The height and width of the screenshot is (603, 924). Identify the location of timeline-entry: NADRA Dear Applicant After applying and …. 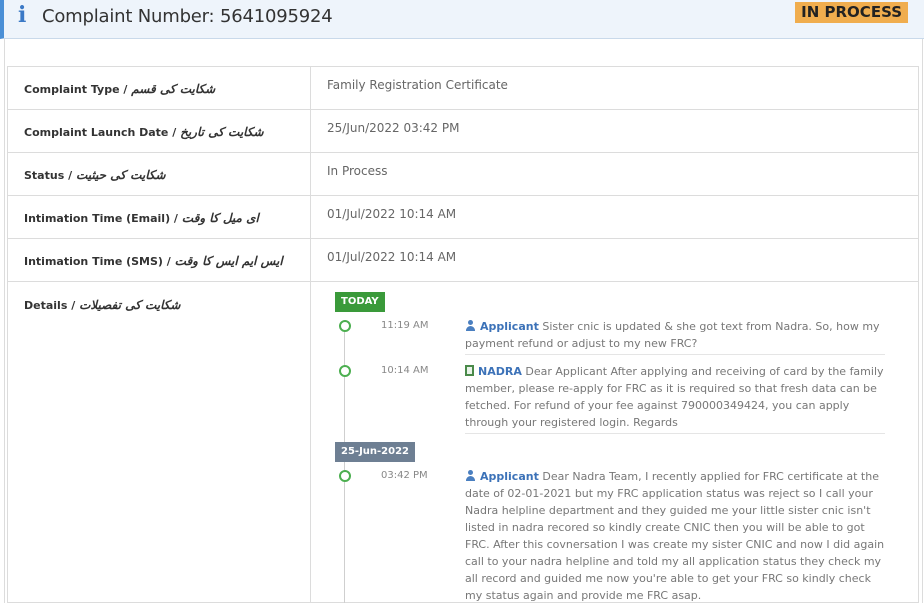
(675, 398).